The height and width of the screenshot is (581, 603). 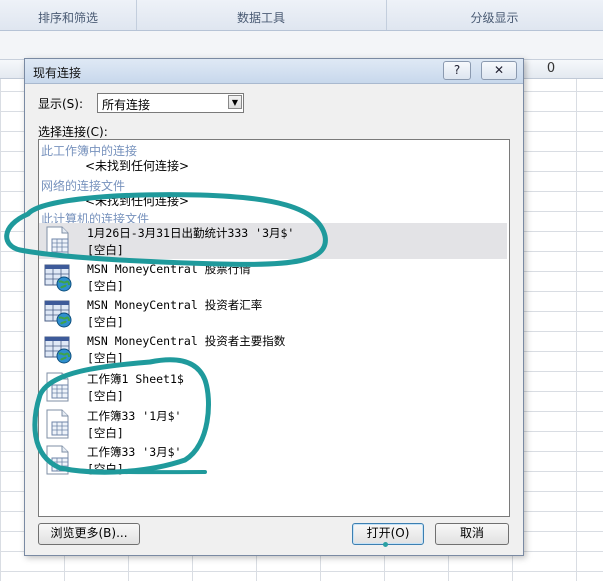 I want to click on connection-name: 工作簿33 '3月$', so click(x=134, y=452).